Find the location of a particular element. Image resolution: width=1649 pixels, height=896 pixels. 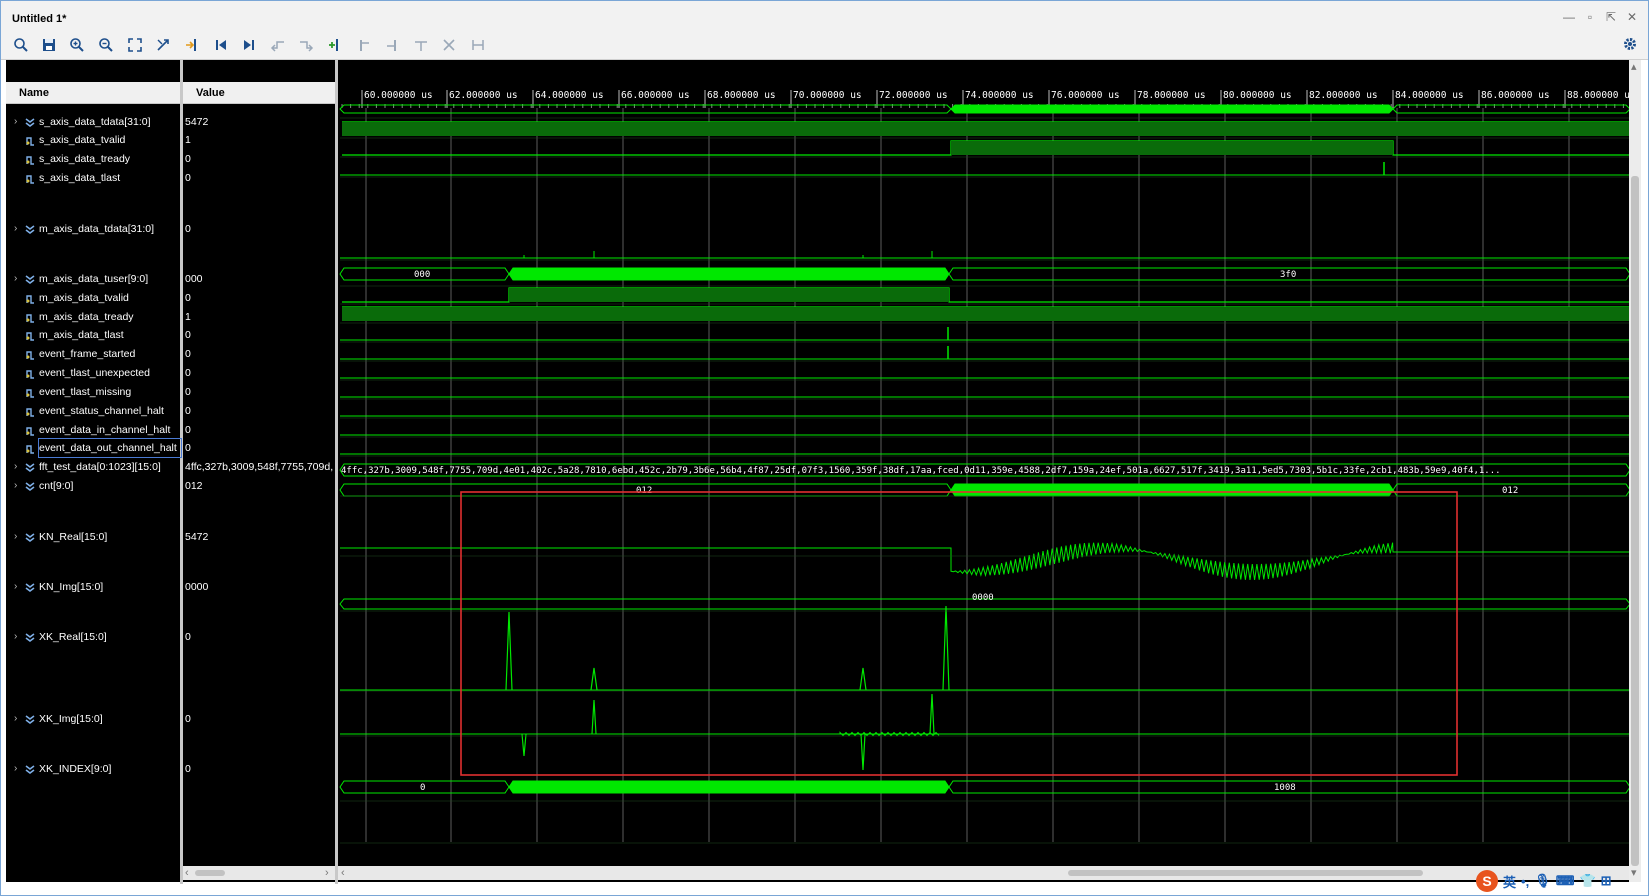

waveform-scroll-thumb is located at coordinates (1245, 873).